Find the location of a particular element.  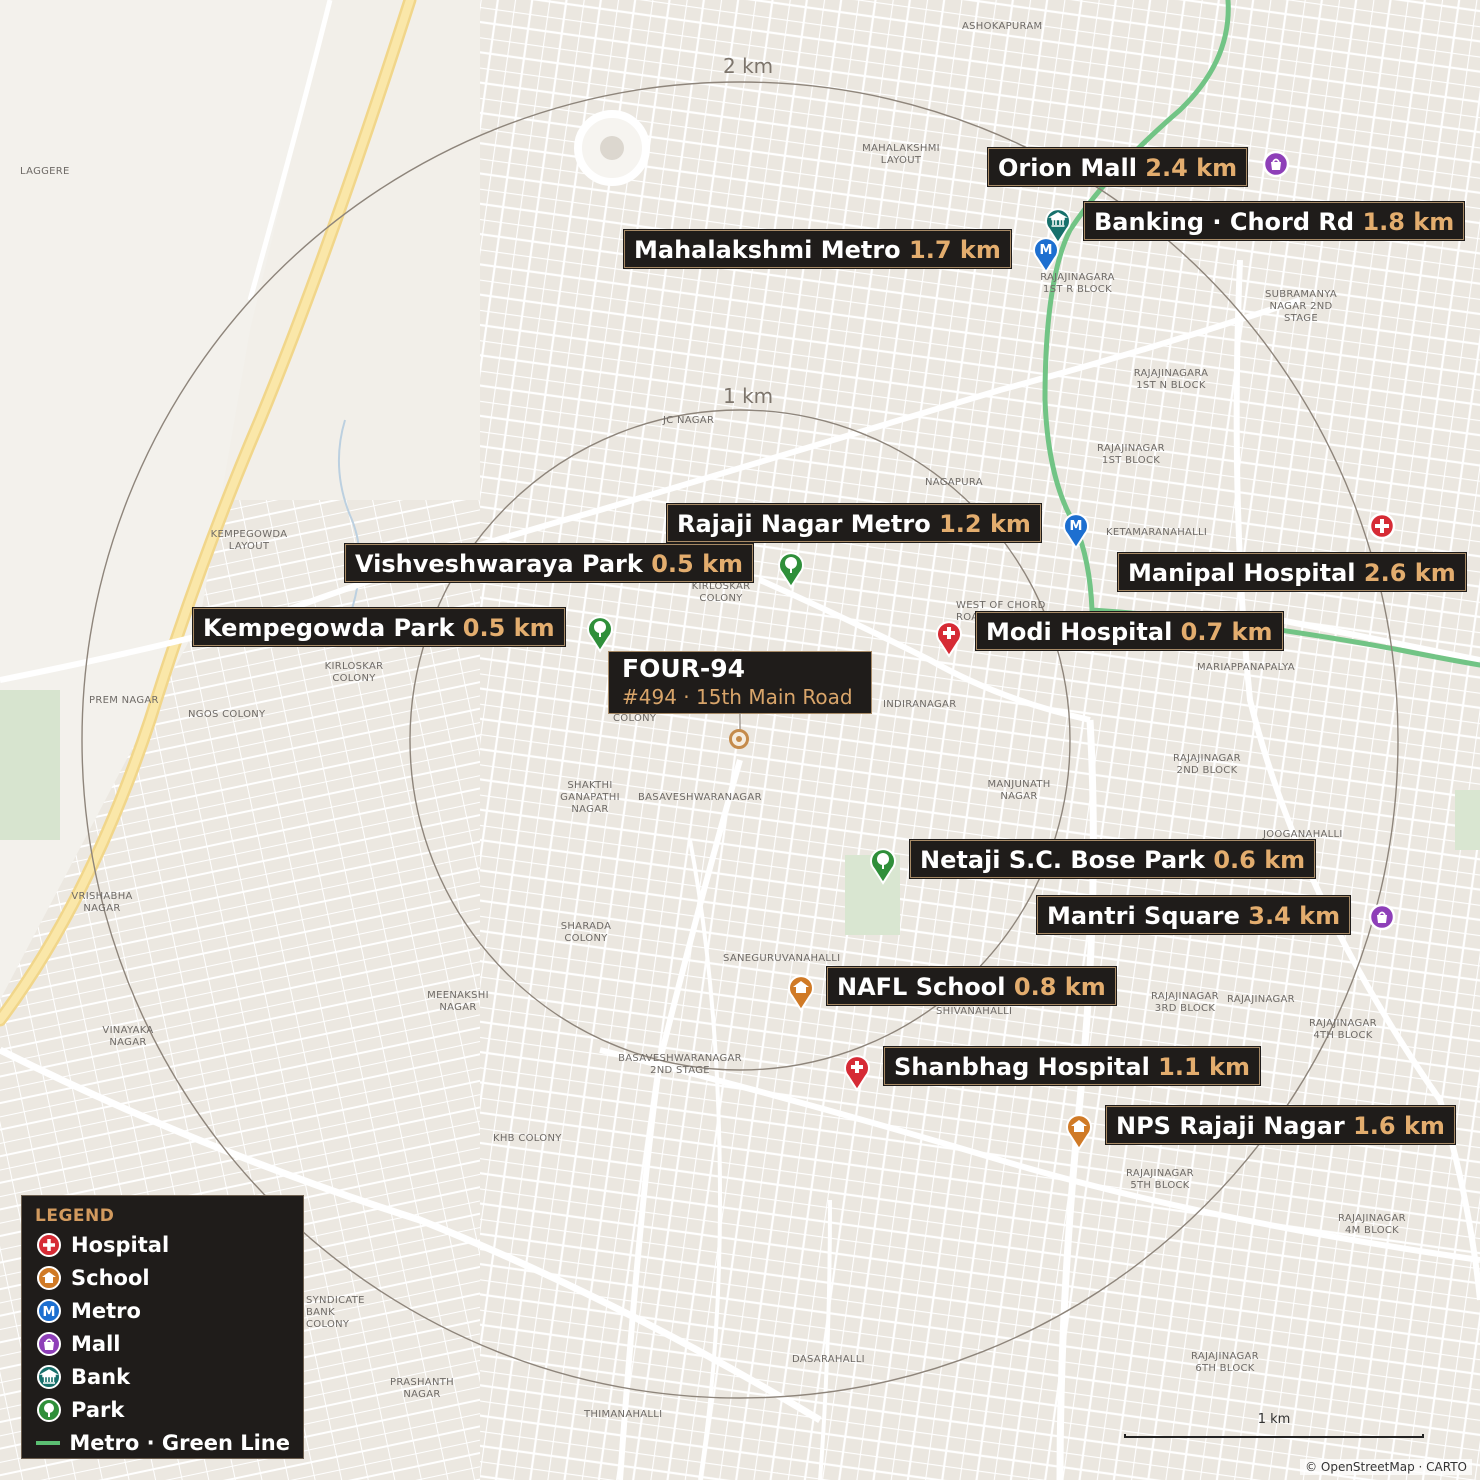

area-label-syndicate: SYNDICATE BANK COLONY is located at coordinates (335, 1312).